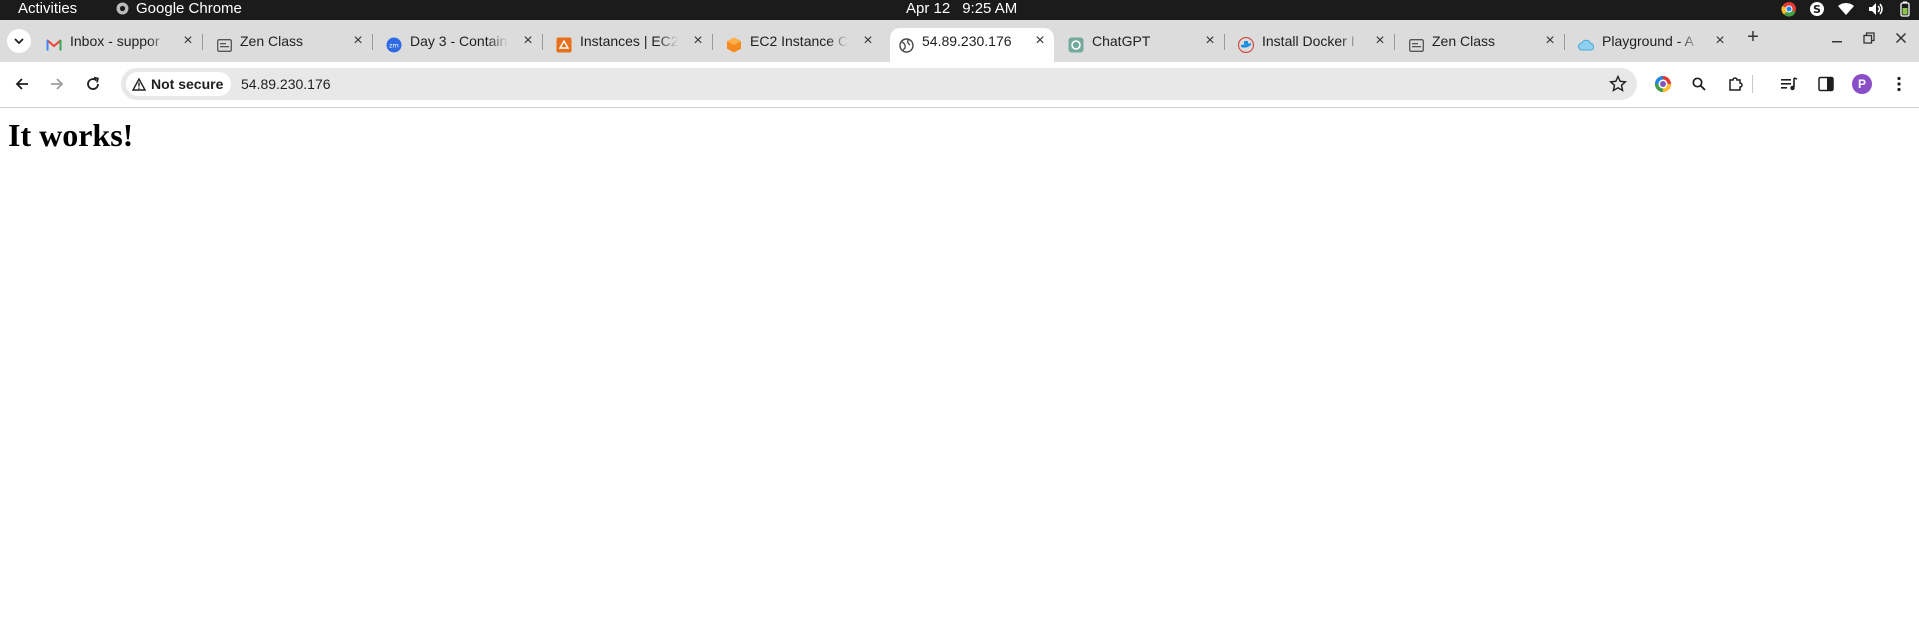 Image resolution: width=1919 pixels, height=639 pixels. I want to click on browser-toolbar: Not secure 54.89.230.176 P, so click(959, 85).